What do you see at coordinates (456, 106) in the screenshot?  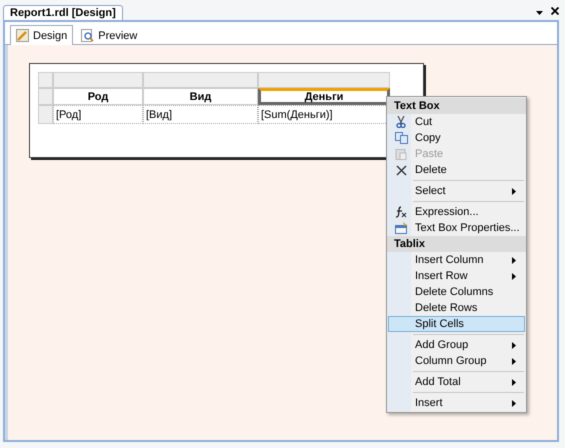 I see `menu-section-header: Text Box` at bounding box center [456, 106].